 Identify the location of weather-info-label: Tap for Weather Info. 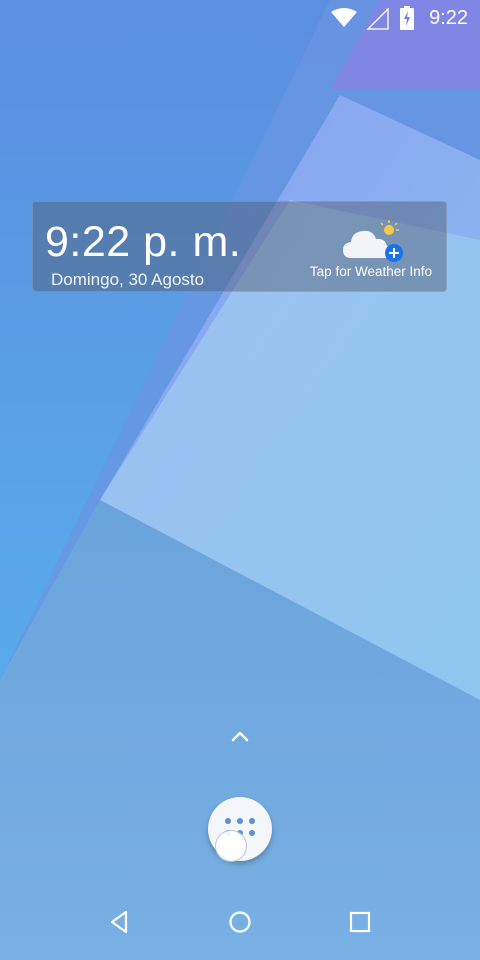
(371, 271).